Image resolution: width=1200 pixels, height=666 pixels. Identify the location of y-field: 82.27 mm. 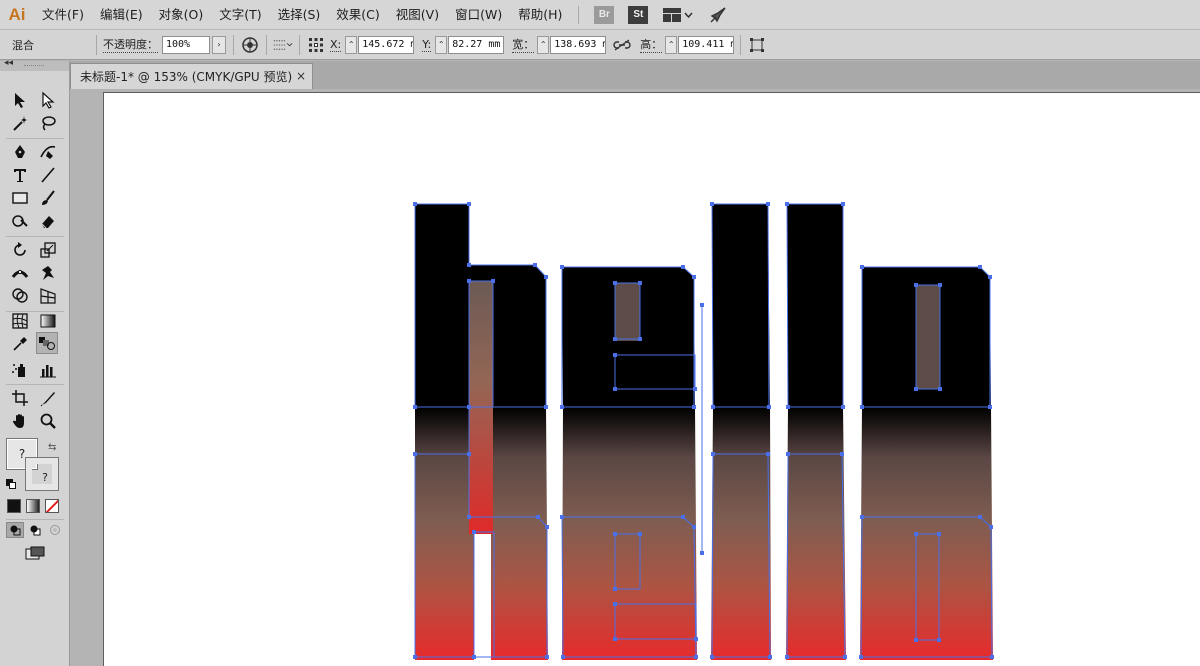
(476, 44).